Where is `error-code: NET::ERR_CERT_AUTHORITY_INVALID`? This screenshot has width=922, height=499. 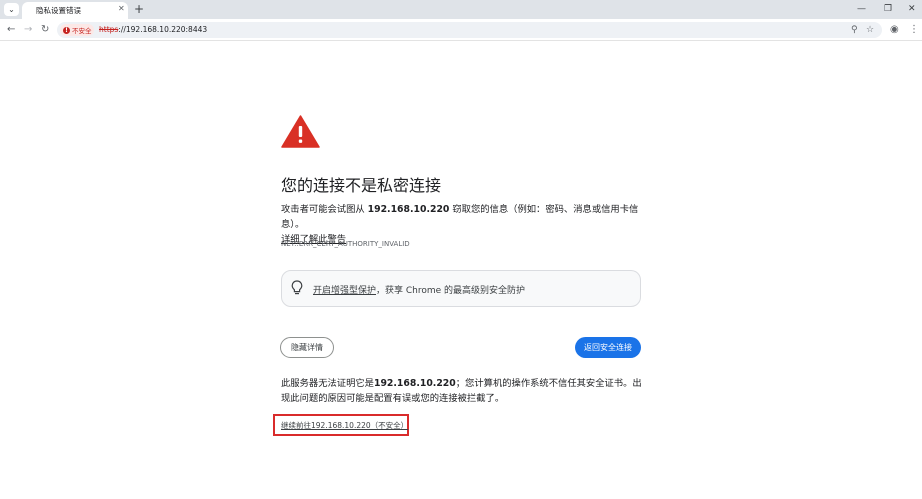
error-code: NET::ERR_CERT_AUTHORITY_INVALID is located at coordinates (345, 244).